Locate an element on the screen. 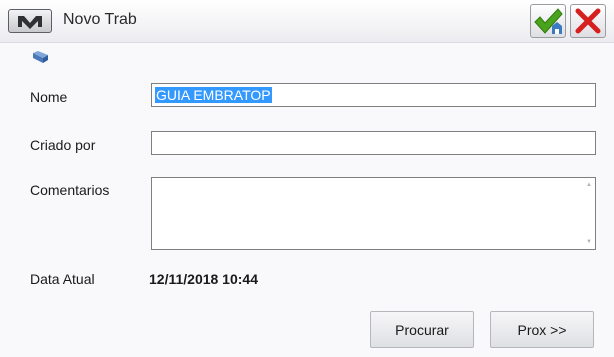 This screenshot has width=614, height=357. window-title: Novo Trab is located at coordinates (100, 19).